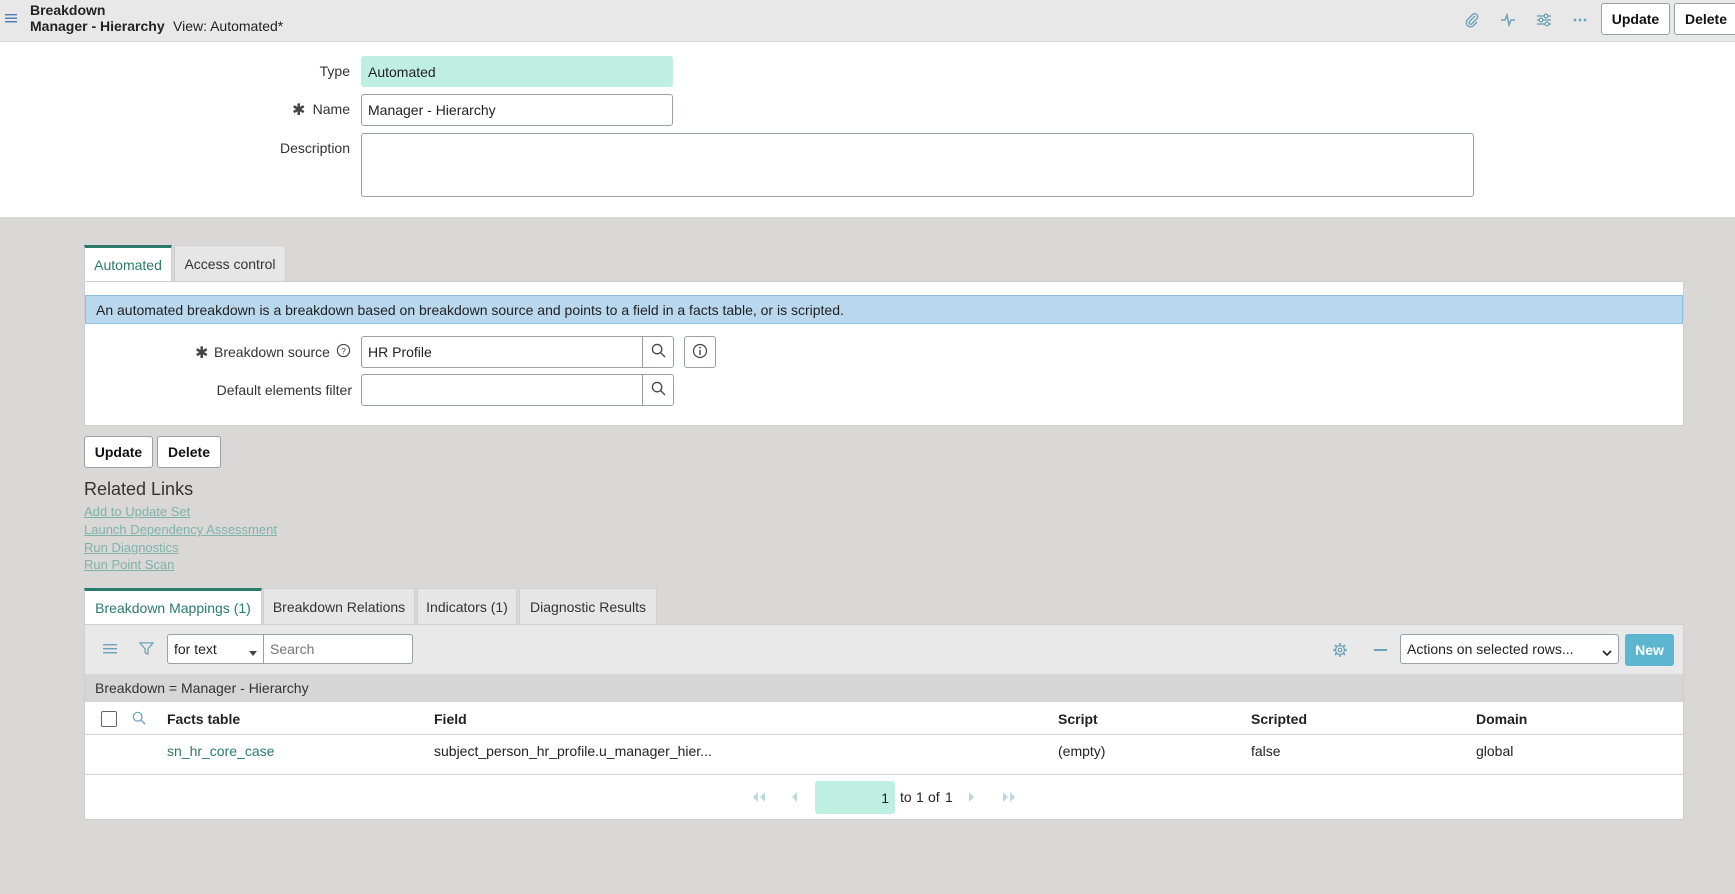  I want to click on current-page-input: 1, so click(855, 797).